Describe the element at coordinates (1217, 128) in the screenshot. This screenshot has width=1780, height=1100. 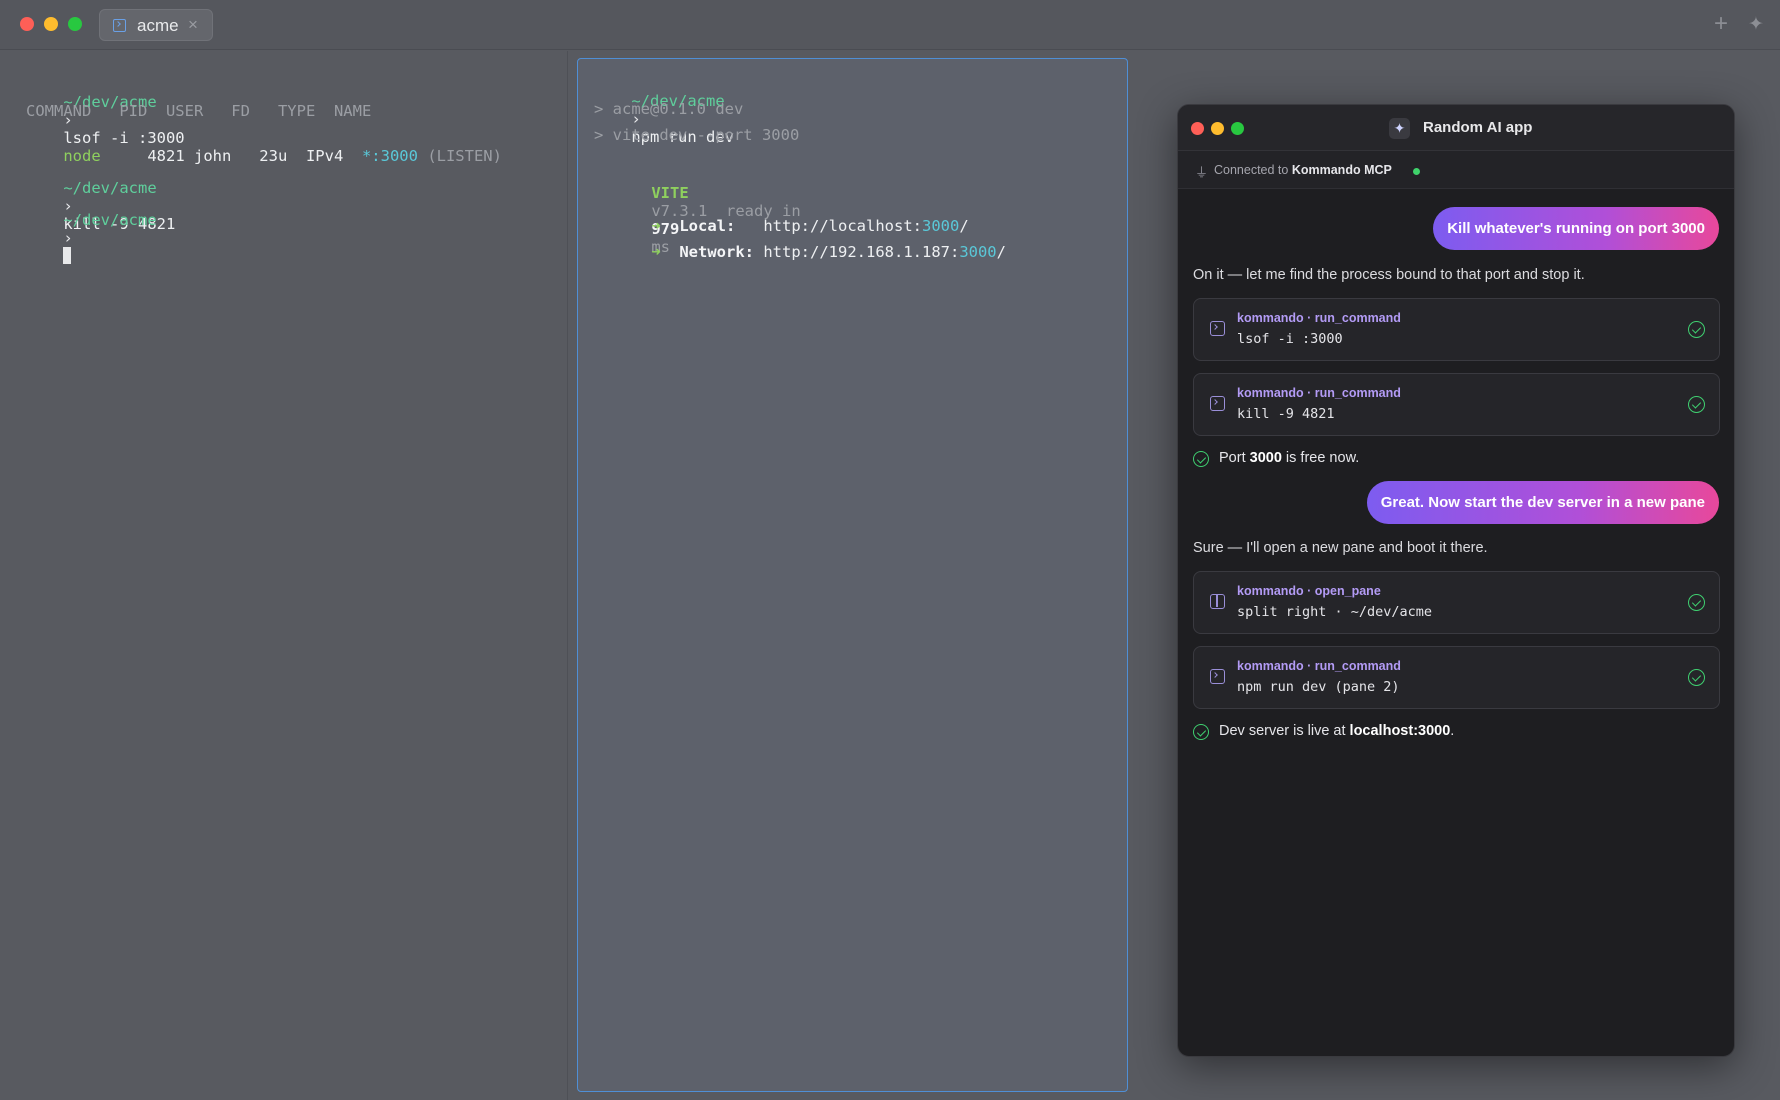
I see `ai-minimize-button` at that location.